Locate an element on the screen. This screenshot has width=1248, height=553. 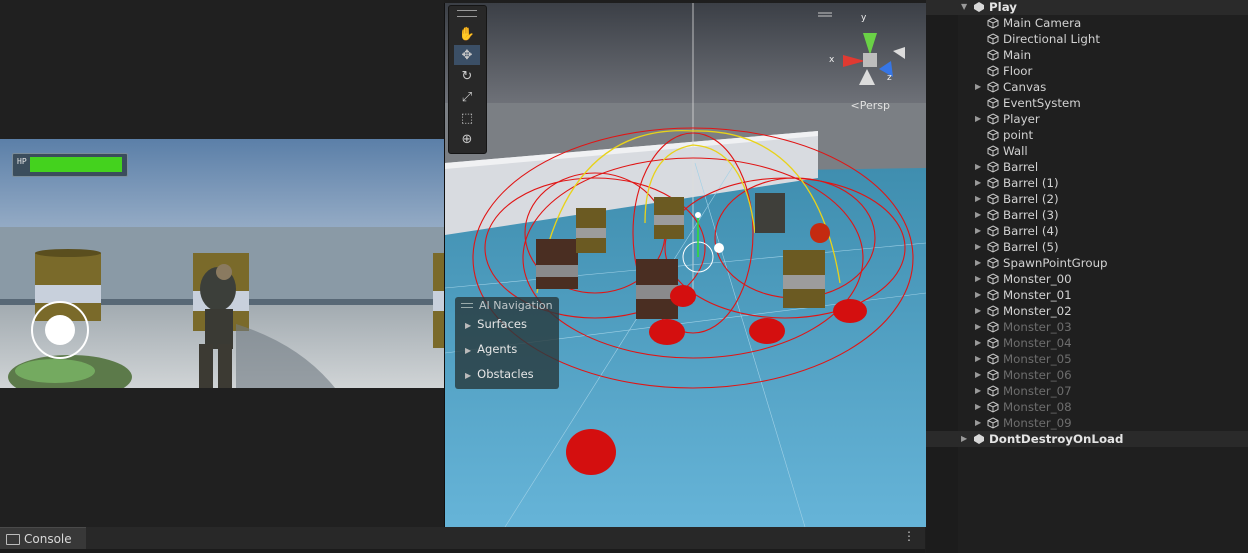
hierarchy-item: ▶ Player is located at coordinates (1087, 119).